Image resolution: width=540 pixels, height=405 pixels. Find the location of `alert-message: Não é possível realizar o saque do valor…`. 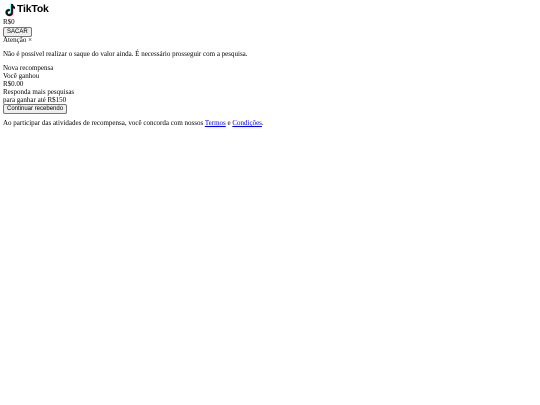

alert-message: Não é possível realizar o saque do valor… is located at coordinates (125, 53).